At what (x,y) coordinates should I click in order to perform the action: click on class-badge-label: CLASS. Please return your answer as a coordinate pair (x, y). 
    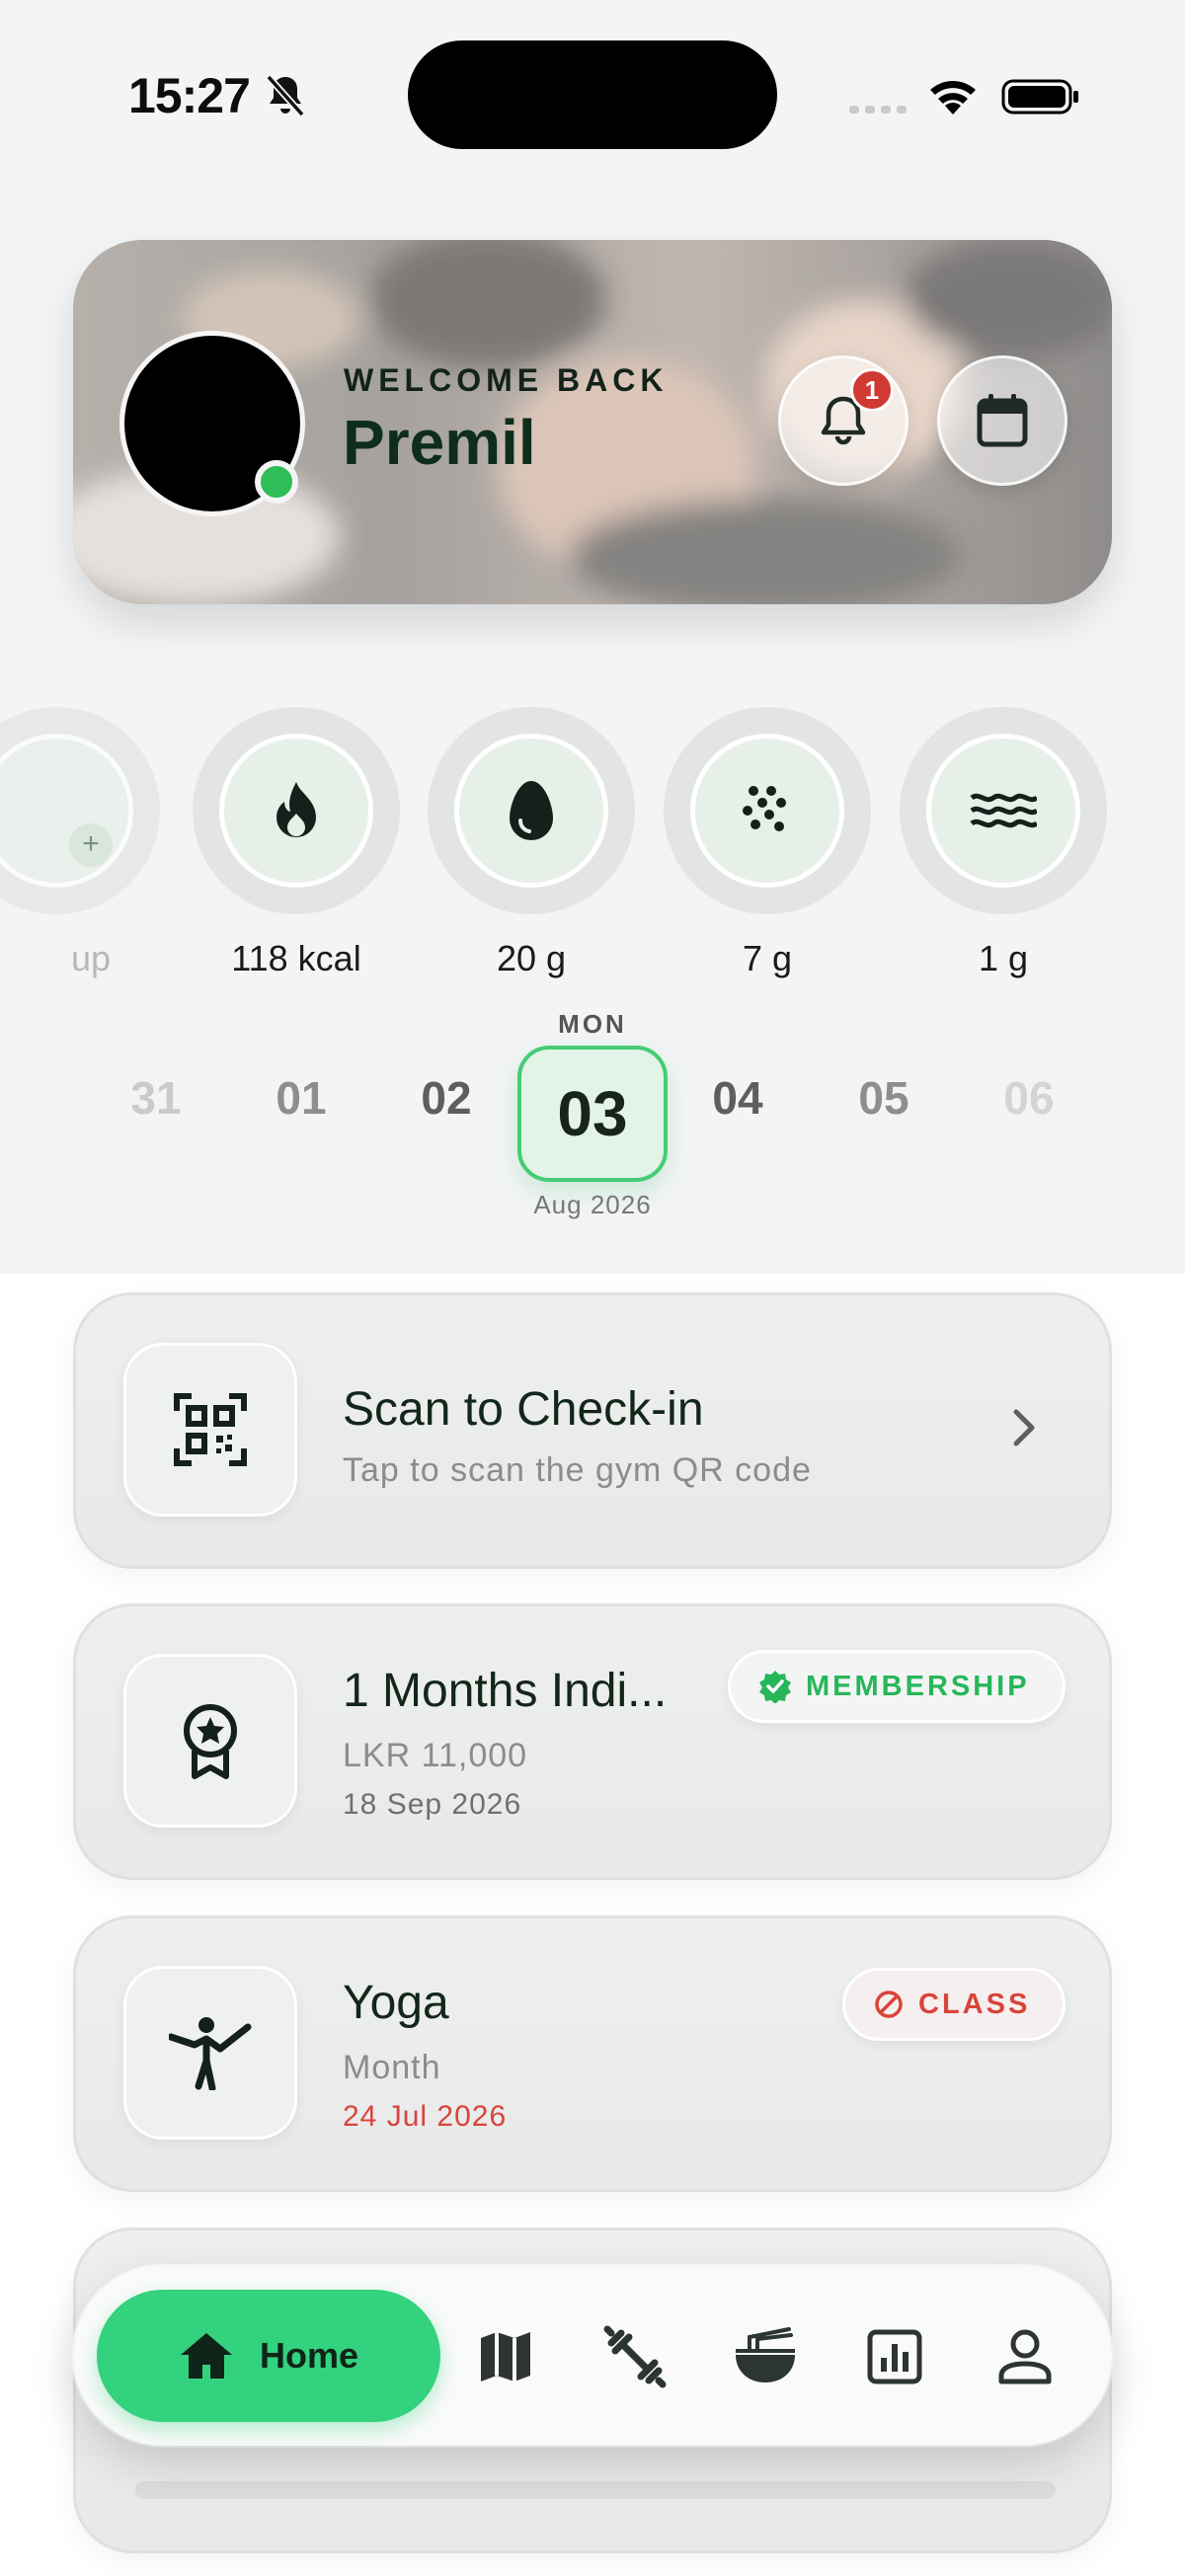
    Looking at the image, I should click on (975, 2004).